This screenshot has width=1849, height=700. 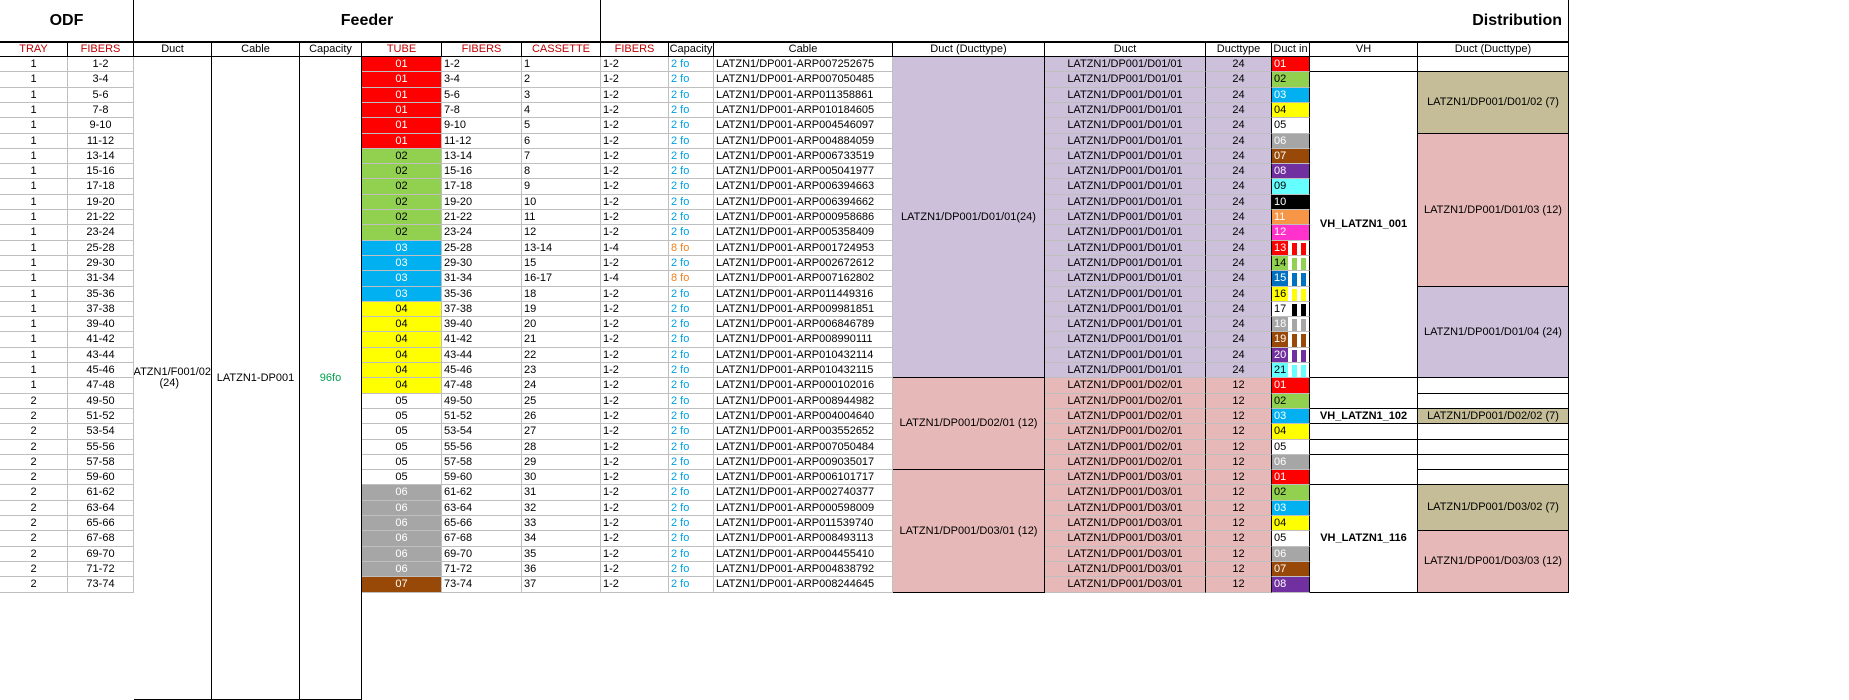 I want to click on vh-duct-group-cell: LATZN1/DP001/D02/02 (7), so click(x=1493, y=416).